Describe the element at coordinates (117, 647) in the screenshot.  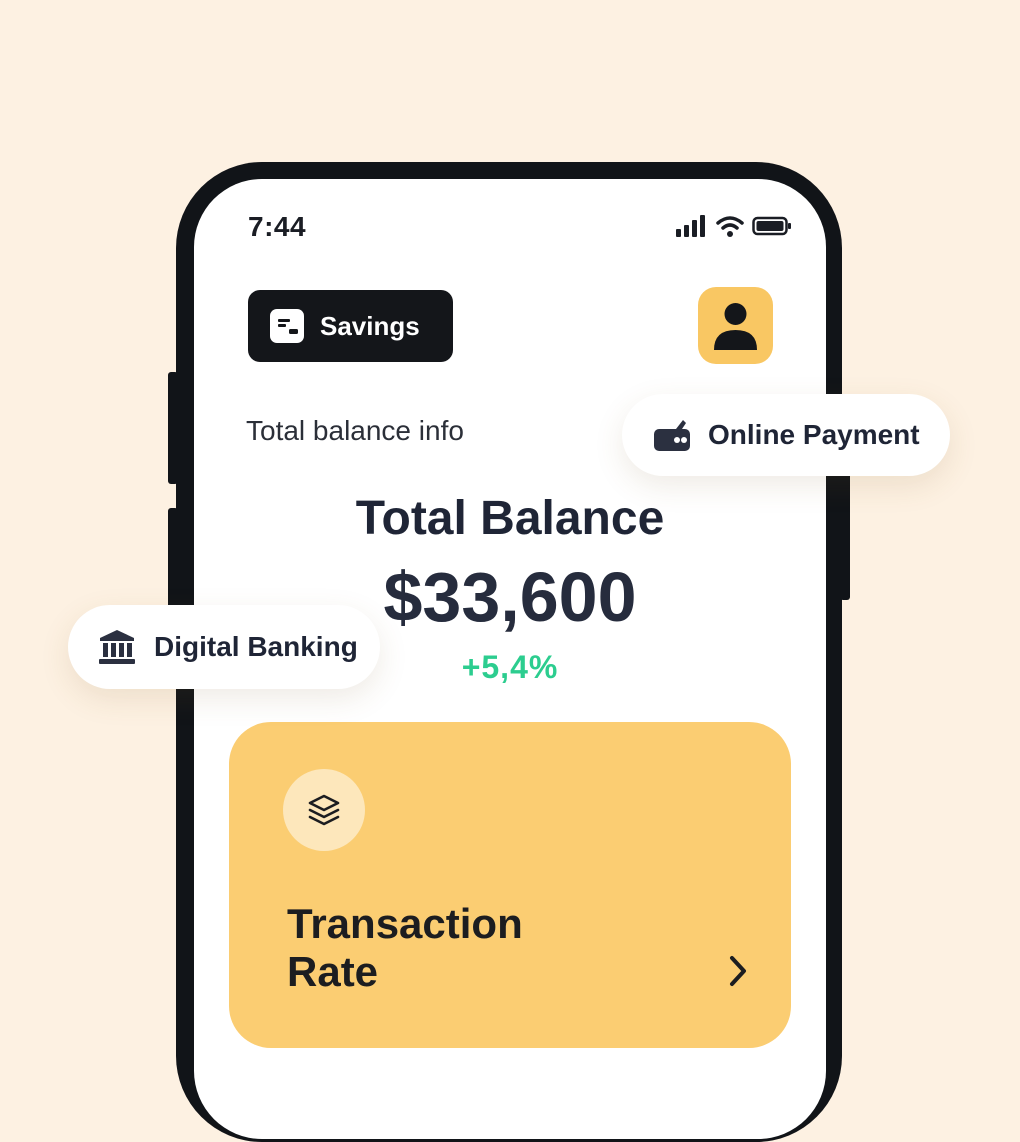
I see `bank-icon` at that location.